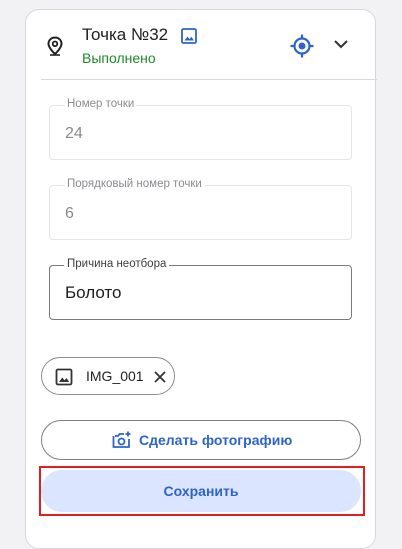 This screenshot has height=549, width=402. Describe the element at coordinates (93, 292) in the screenshot. I see `rejection-reason-value: Болото` at that location.